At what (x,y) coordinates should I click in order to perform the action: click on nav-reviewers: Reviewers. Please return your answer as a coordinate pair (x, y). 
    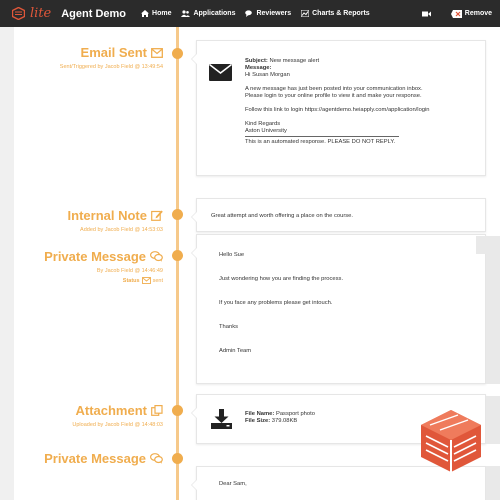
    Looking at the image, I should click on (268, 13).